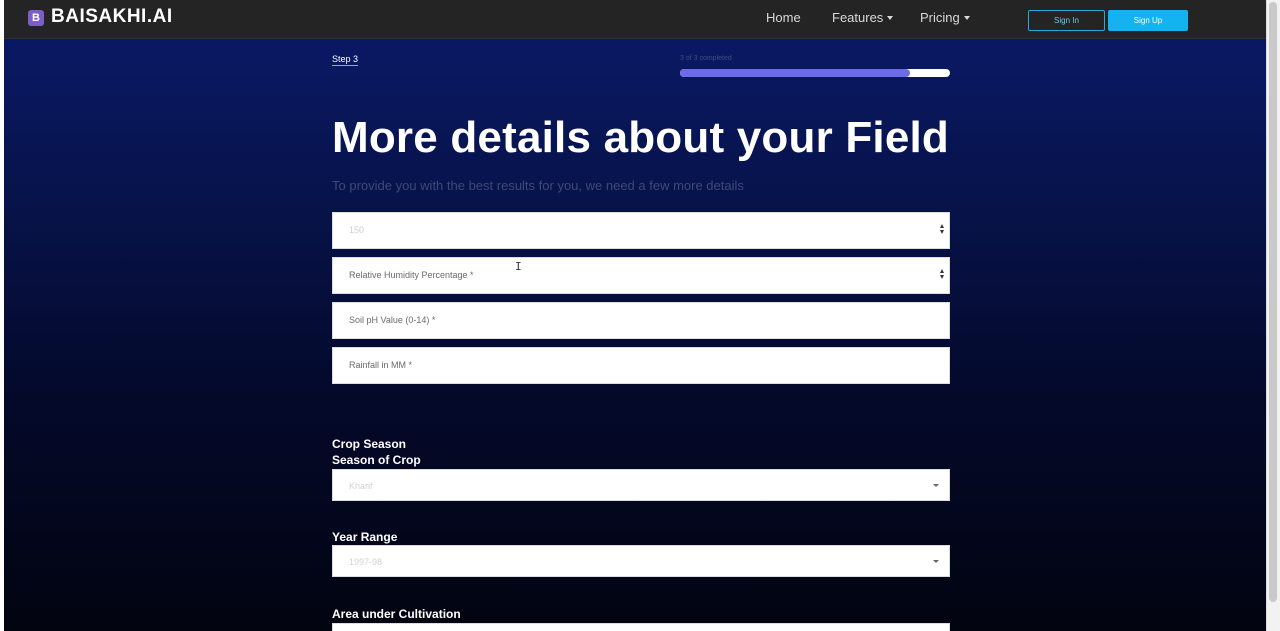 The height and width of the screenshot is (631, 1280). I want to click on temperature-input: 150, so click(641, 230).